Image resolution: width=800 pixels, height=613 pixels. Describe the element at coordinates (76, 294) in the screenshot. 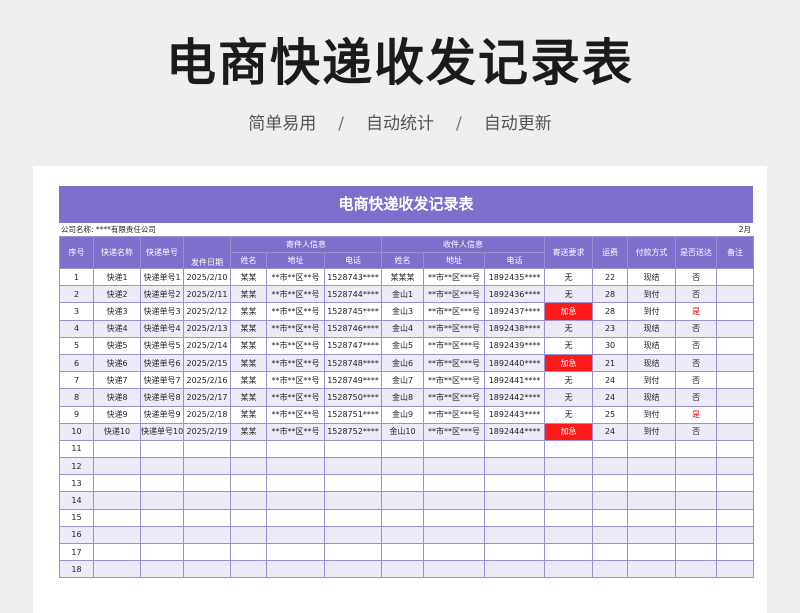

I see `cell-seq: 2` at that location.